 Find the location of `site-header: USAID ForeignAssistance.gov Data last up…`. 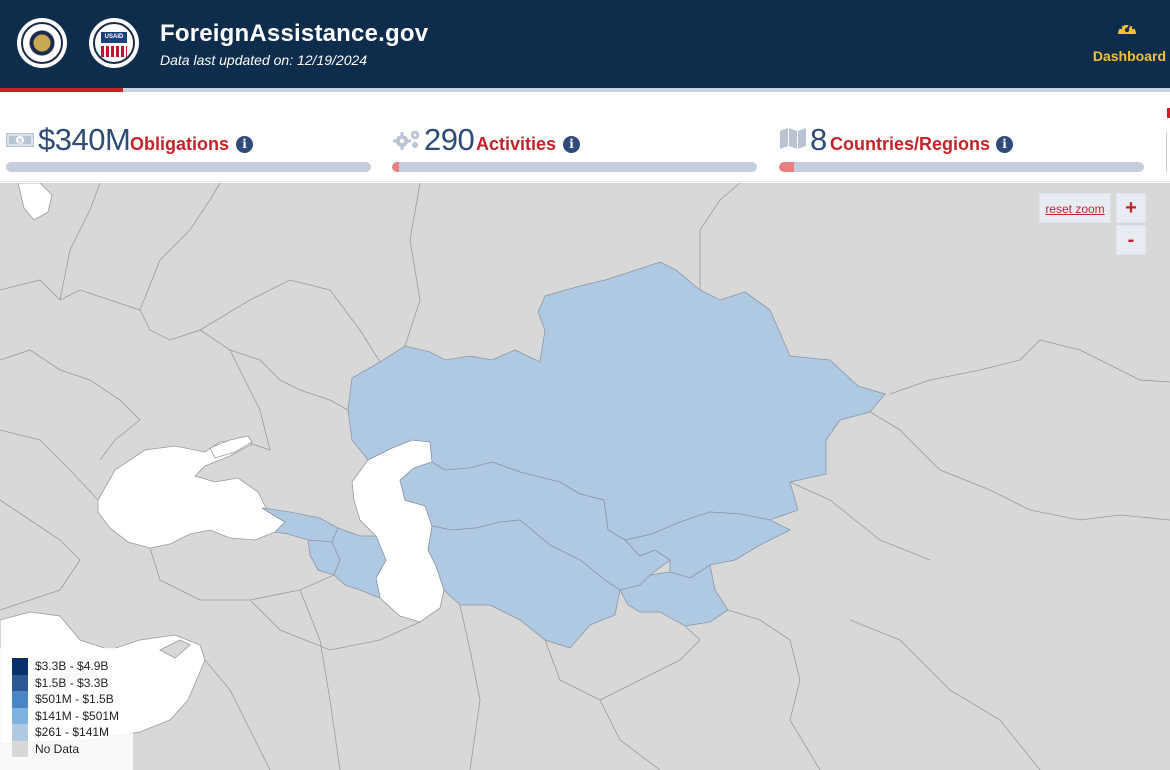

site-header: USAID ForeignAssistance.gov Data last up… is located at coordinates (585, 44).